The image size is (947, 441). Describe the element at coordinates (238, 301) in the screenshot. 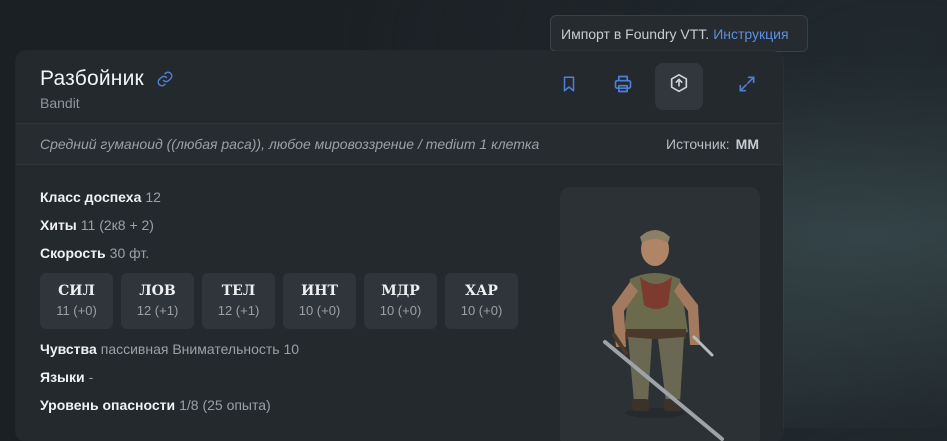

I see `ability-con: ТЕЛ 12 (+1)` at that location.